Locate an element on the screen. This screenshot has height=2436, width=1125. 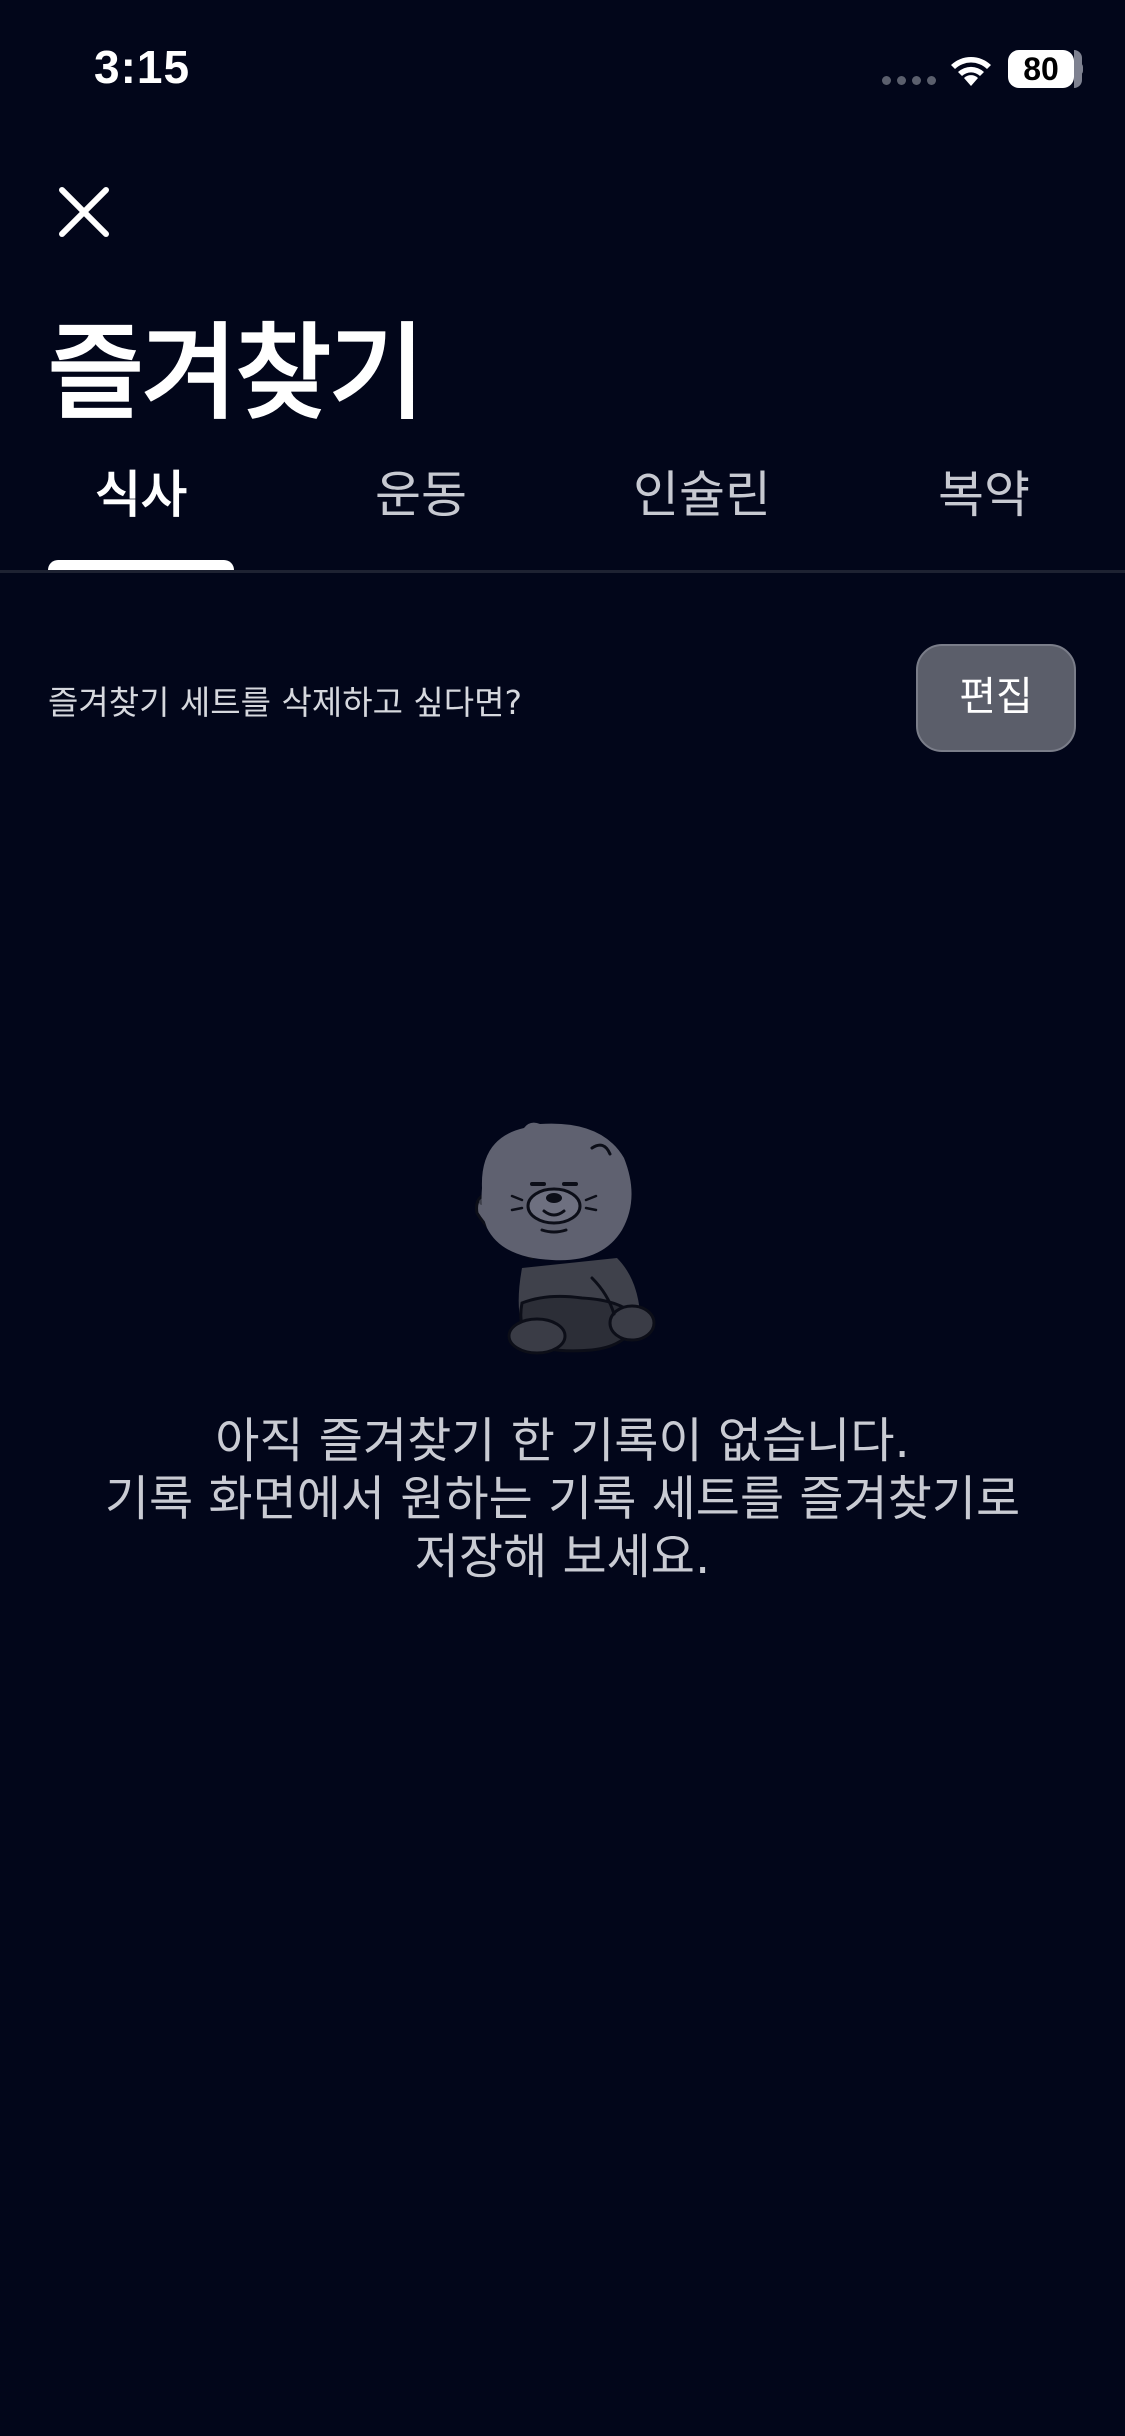
empty-state-line-2: 기록 화면에서 원하는 기록 세트를 즐겨찾기로 is located at coordinates (562, 1499).